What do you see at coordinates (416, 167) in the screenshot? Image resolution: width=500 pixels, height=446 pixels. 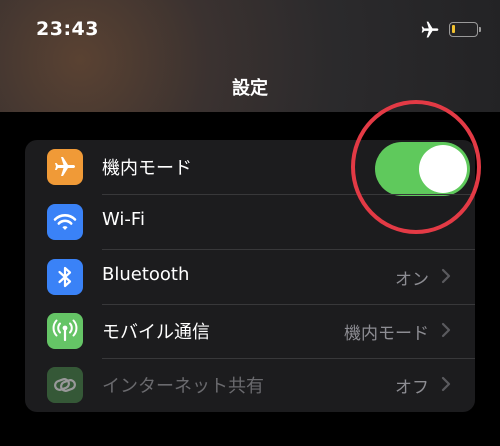 I see `annotation-circle` at bounding box center [416, 167].